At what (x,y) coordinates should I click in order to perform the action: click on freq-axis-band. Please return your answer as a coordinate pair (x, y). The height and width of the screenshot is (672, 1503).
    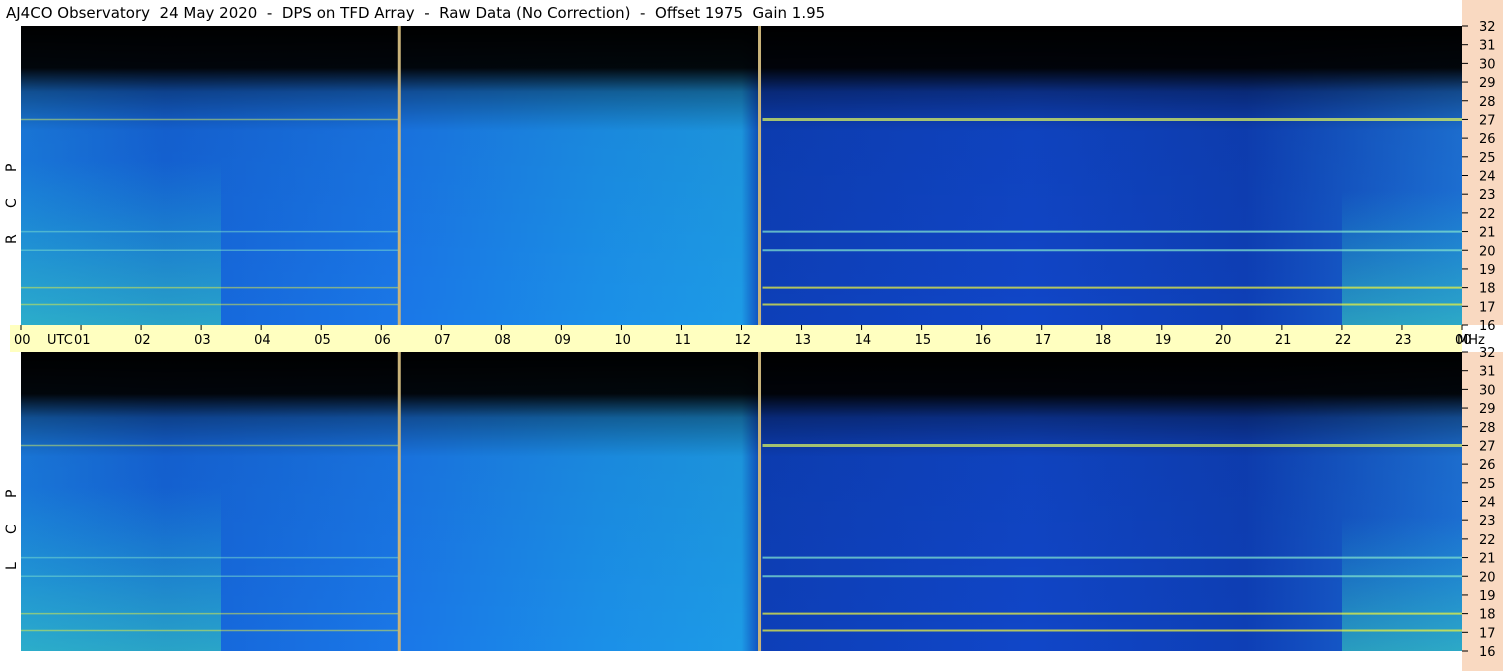
    Looking at the image, I should click on (1482, 511).